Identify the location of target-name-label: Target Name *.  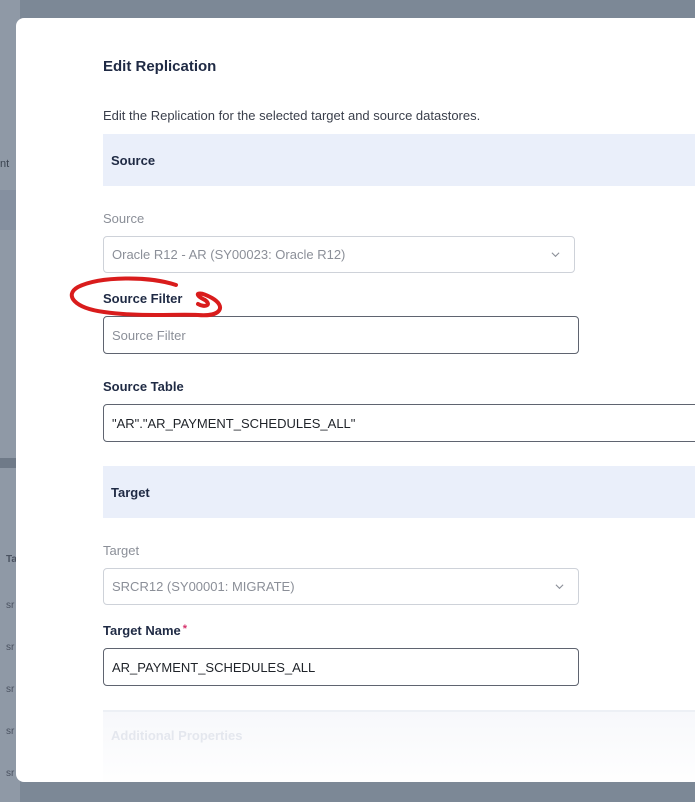
(145, 630).